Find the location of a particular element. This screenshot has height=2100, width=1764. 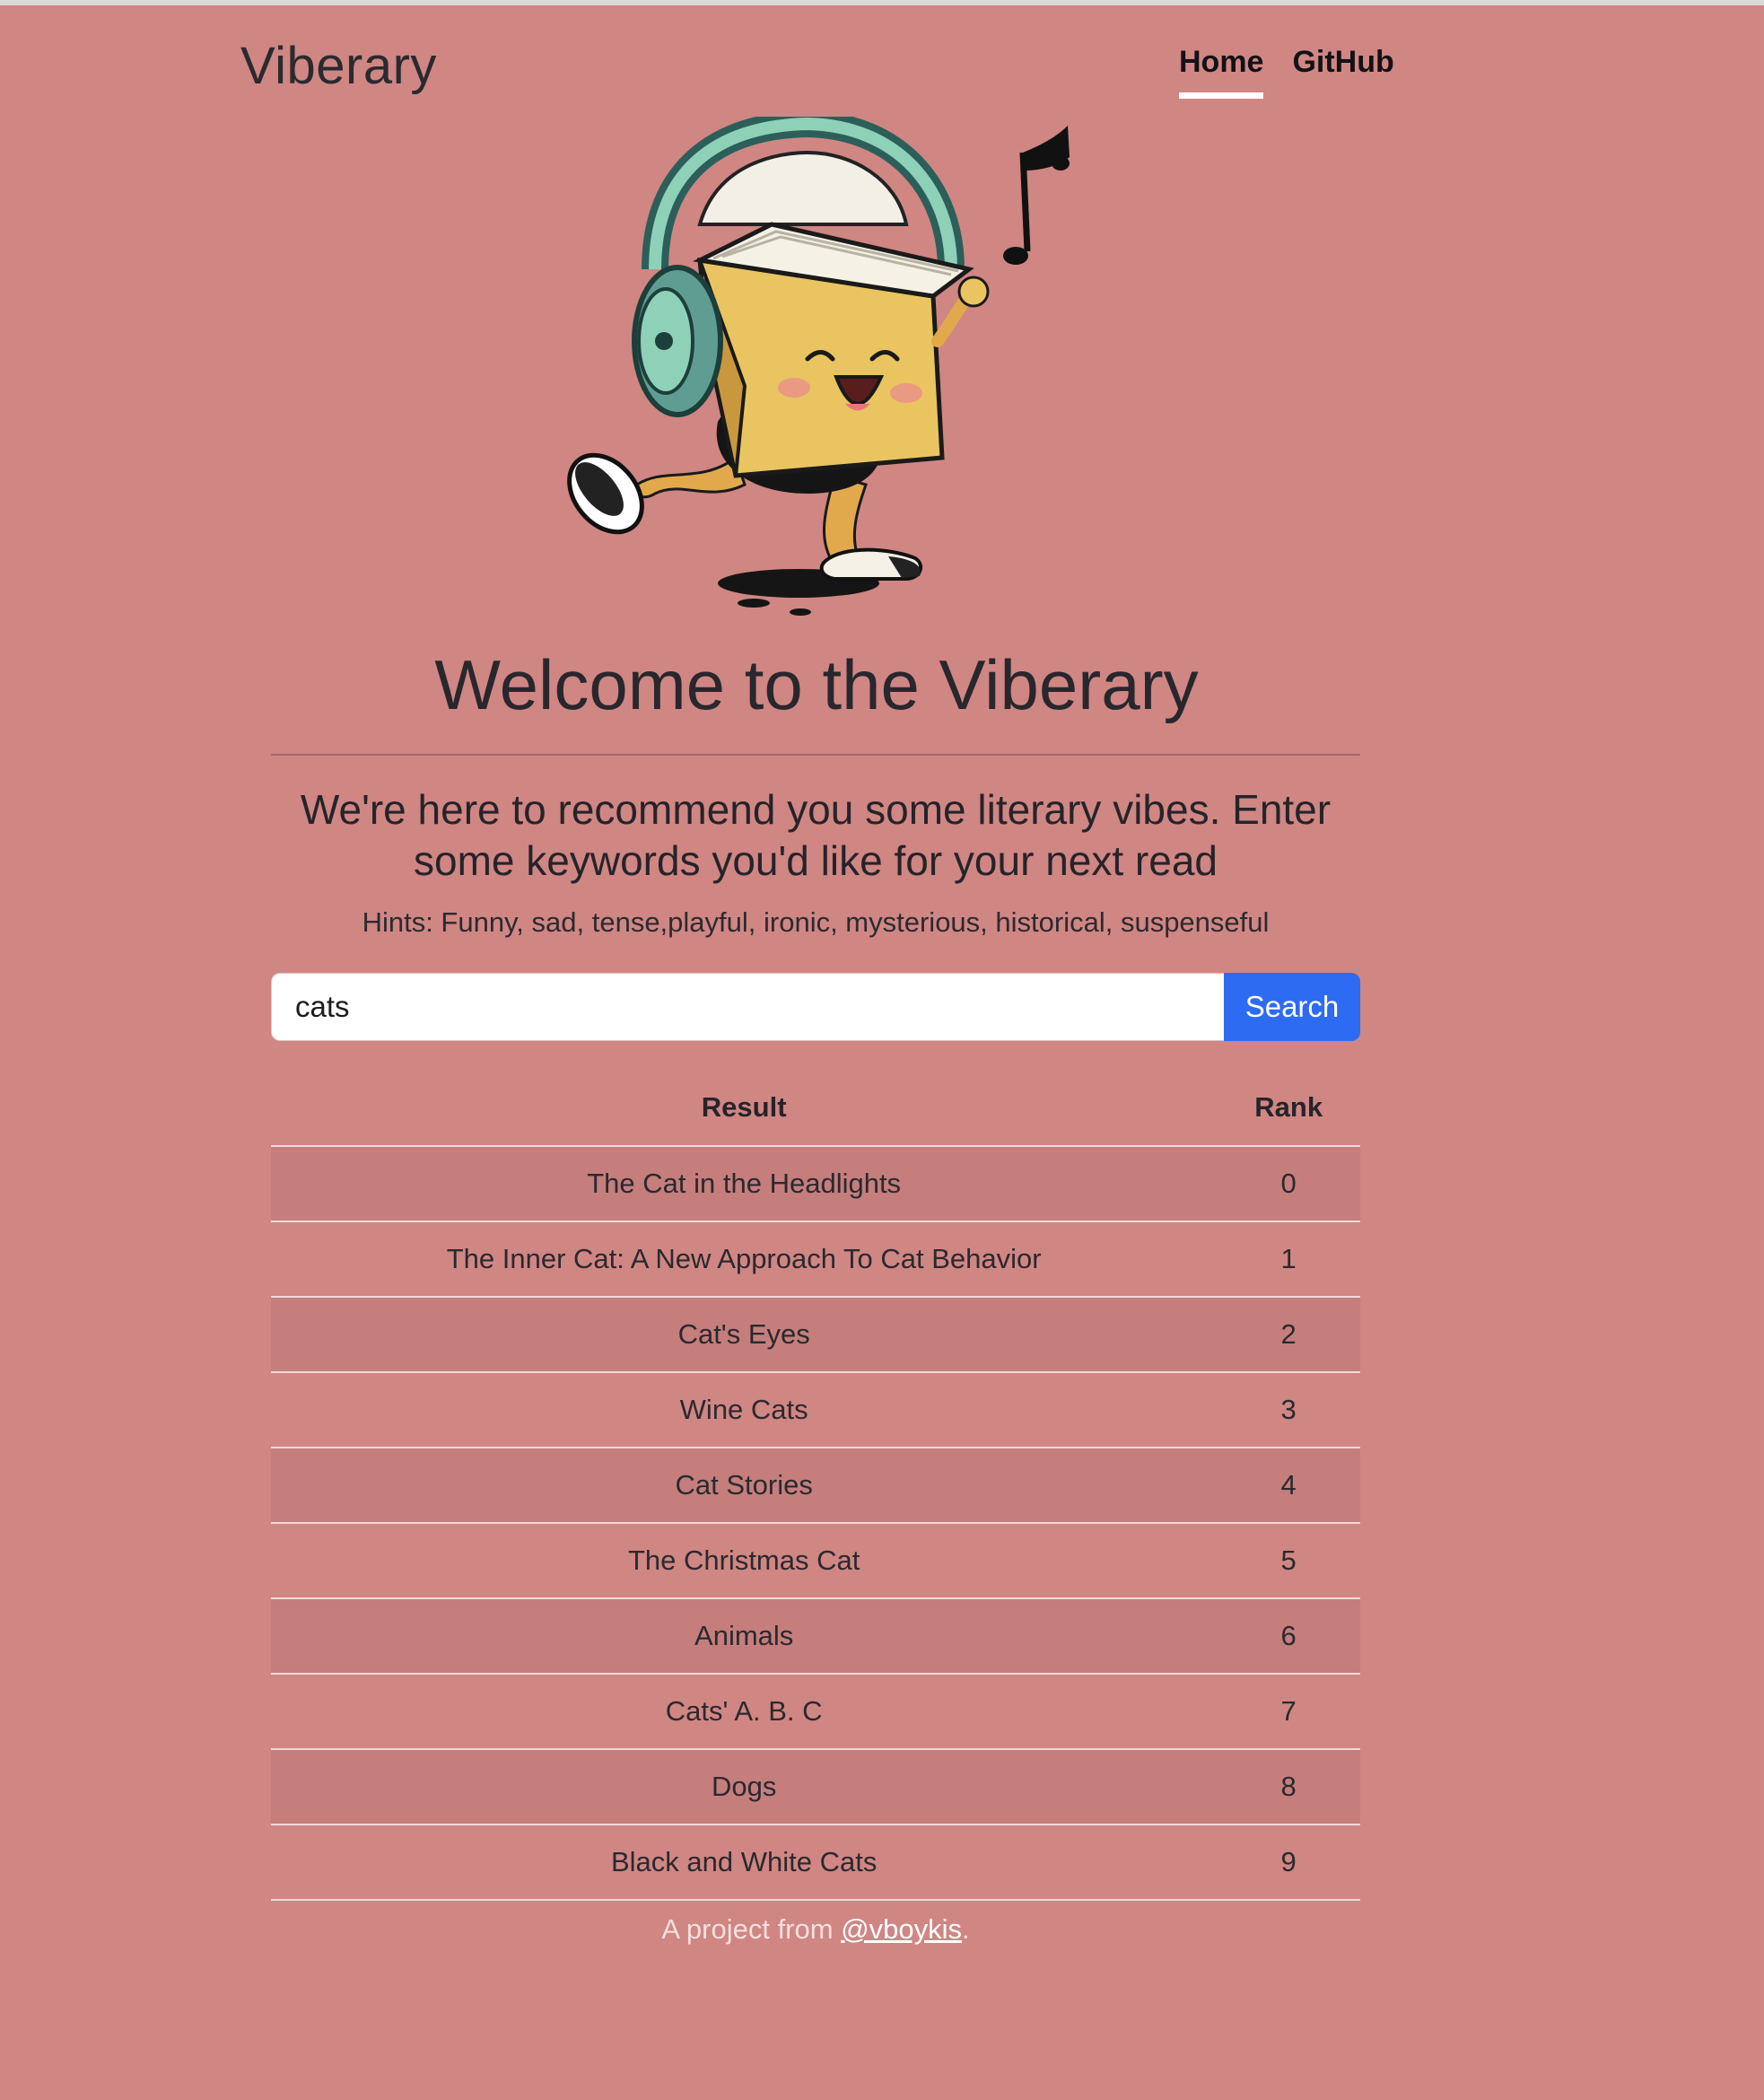

result-rank: 9 is located at coordinates (1288, 1863).